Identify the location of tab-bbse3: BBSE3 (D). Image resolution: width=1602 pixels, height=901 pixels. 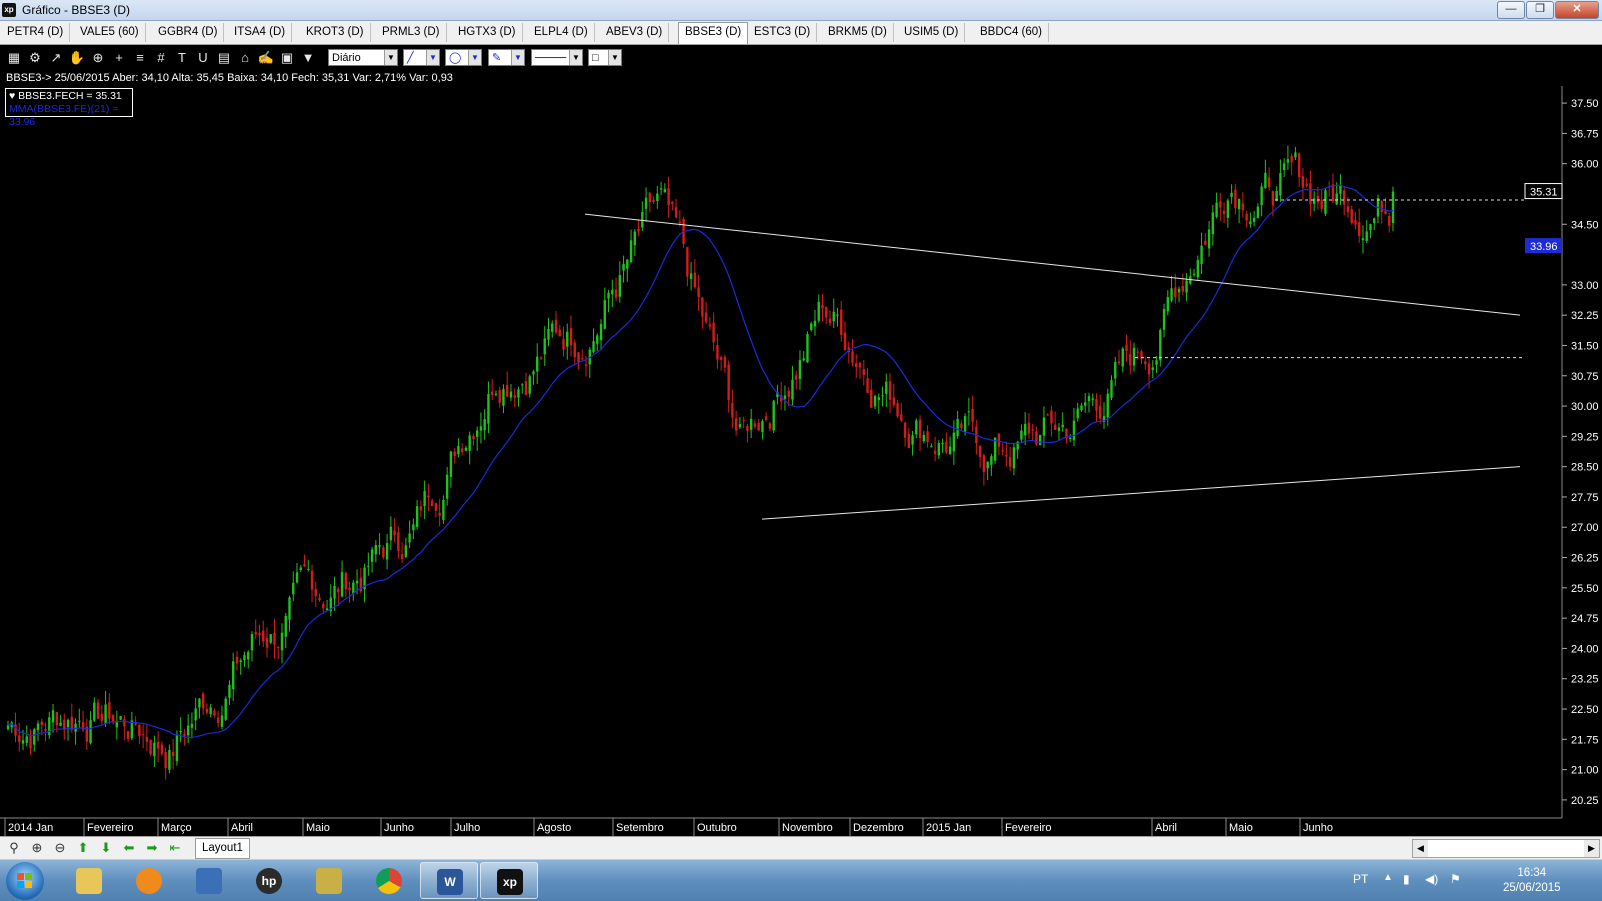
(713, 33).